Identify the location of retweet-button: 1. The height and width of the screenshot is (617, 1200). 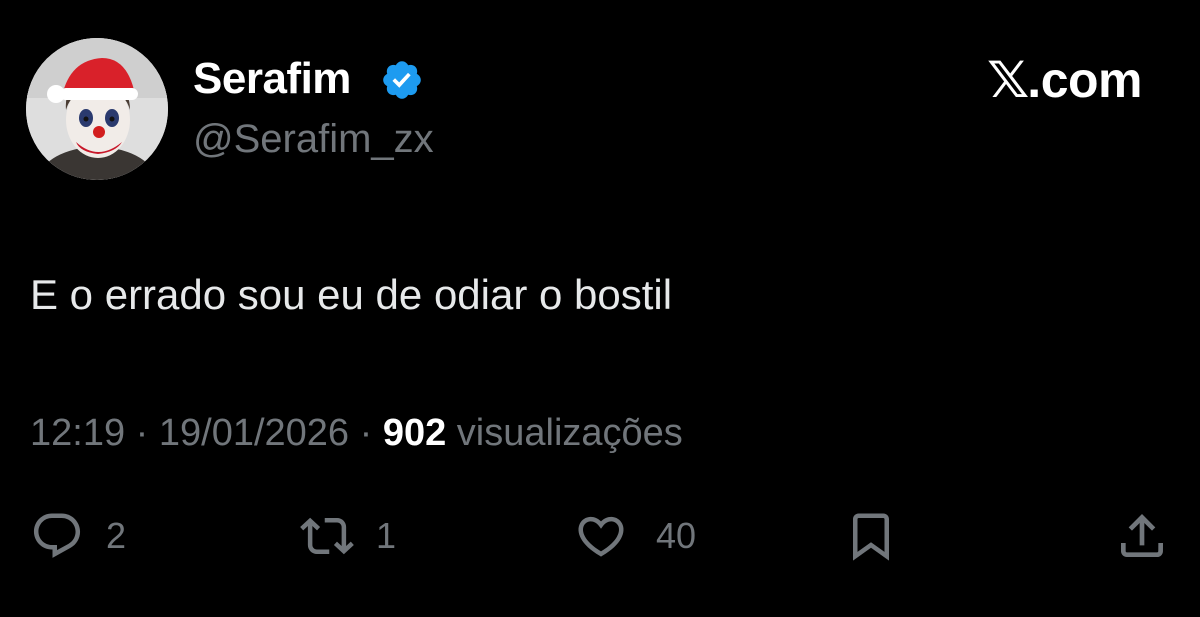
(346, 536).